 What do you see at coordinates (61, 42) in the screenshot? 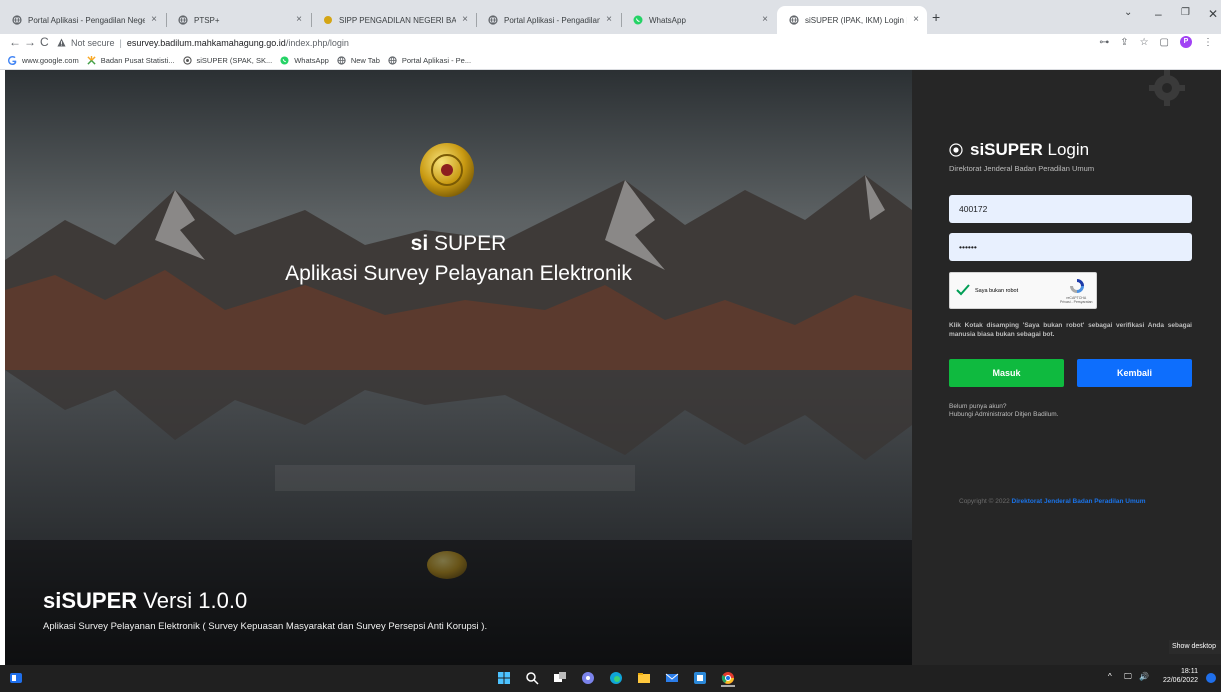
I see `warning-icon` at bounding box center [61, 42].